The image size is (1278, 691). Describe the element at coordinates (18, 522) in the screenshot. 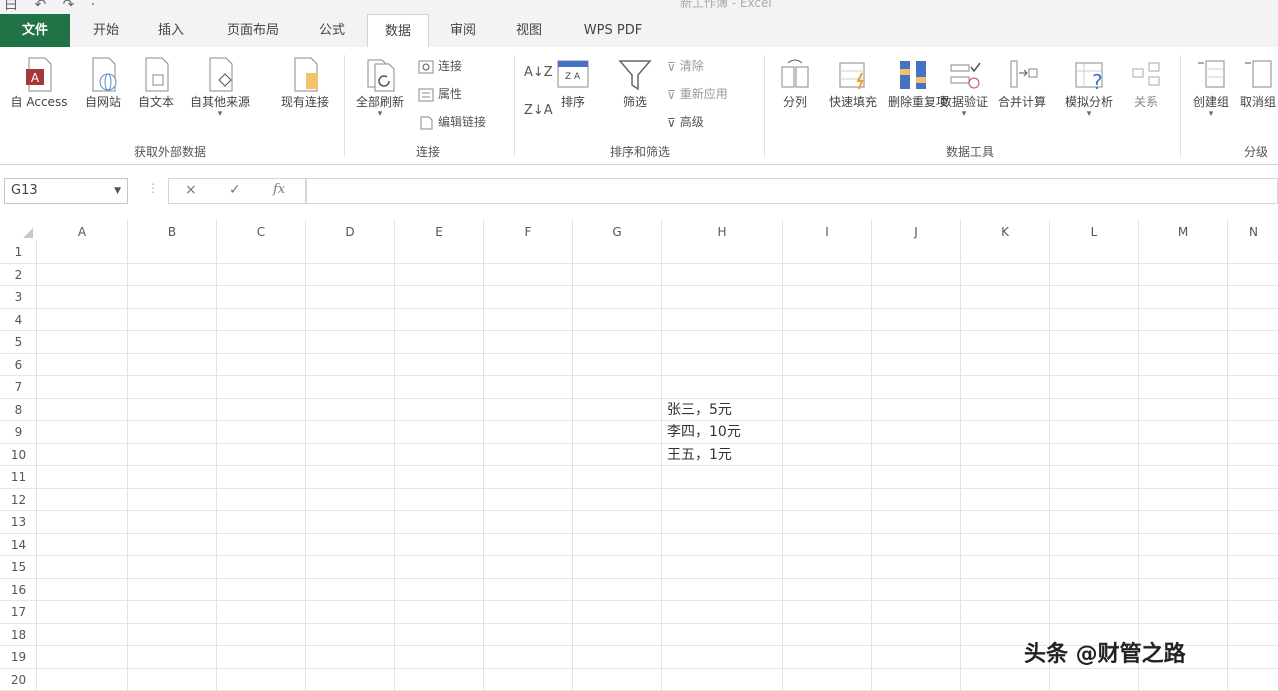

I see `row-header-13: 13` at that location.